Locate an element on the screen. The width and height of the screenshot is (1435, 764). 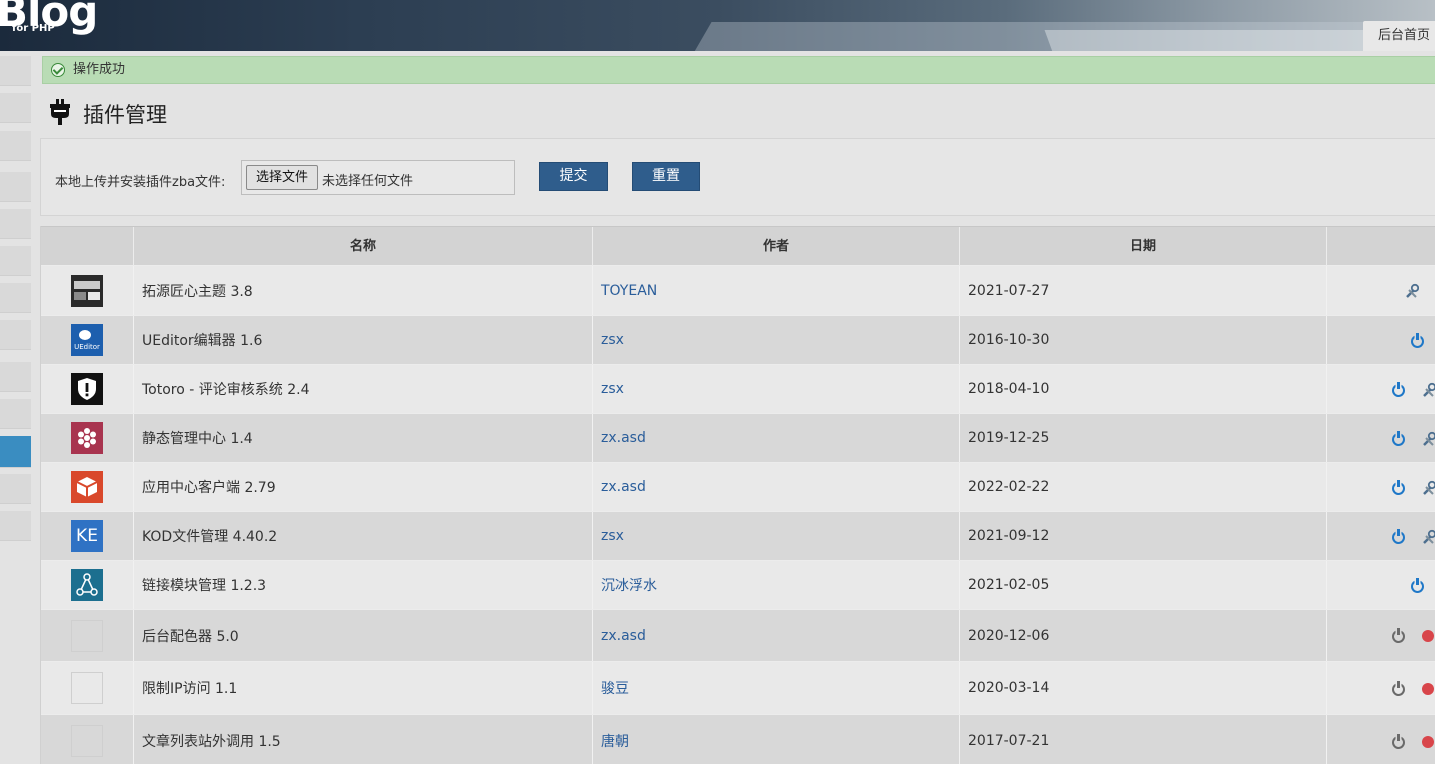
table-row: Totoro - 评论审核系统 2.4 zsx 2018-04-10 is located at coordinates (738, 388).